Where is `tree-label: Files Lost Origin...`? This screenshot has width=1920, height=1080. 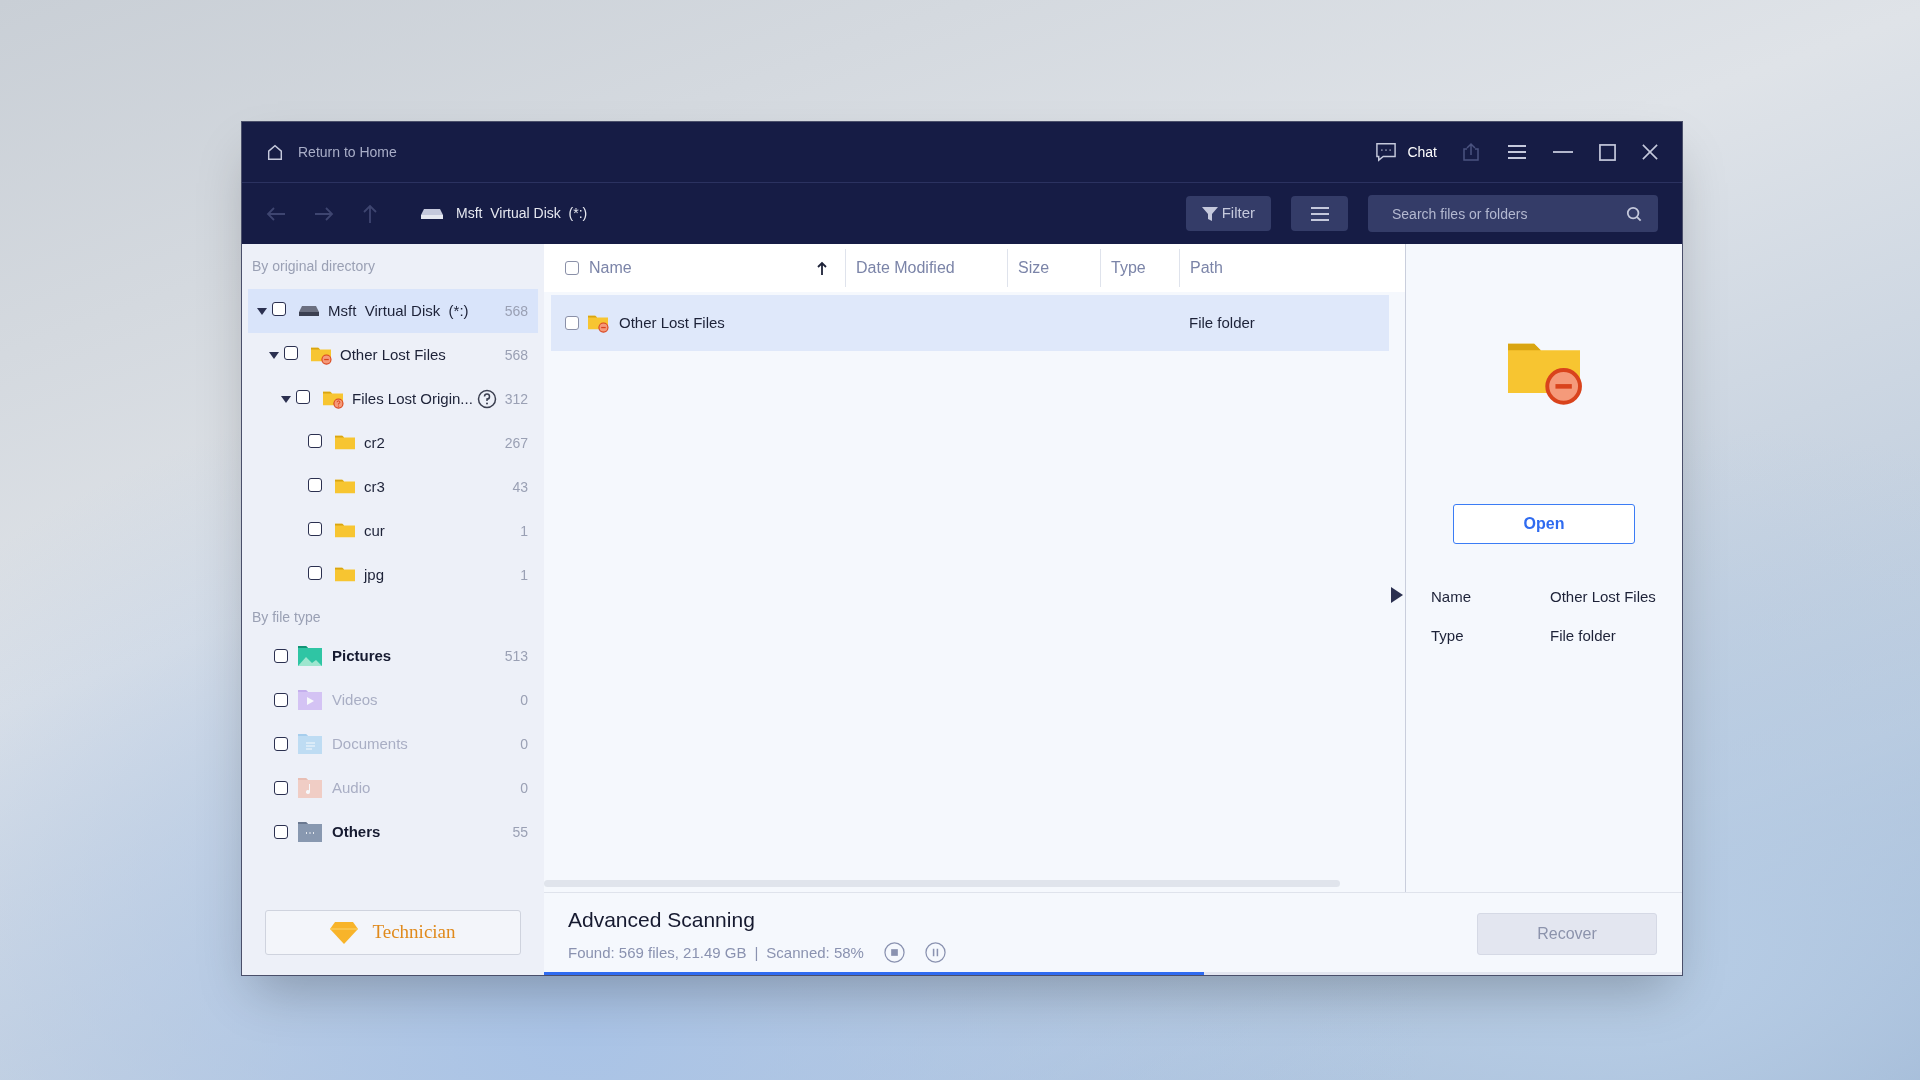 tree-label: Files Lost Origin... is located at coordinates (412, 398).